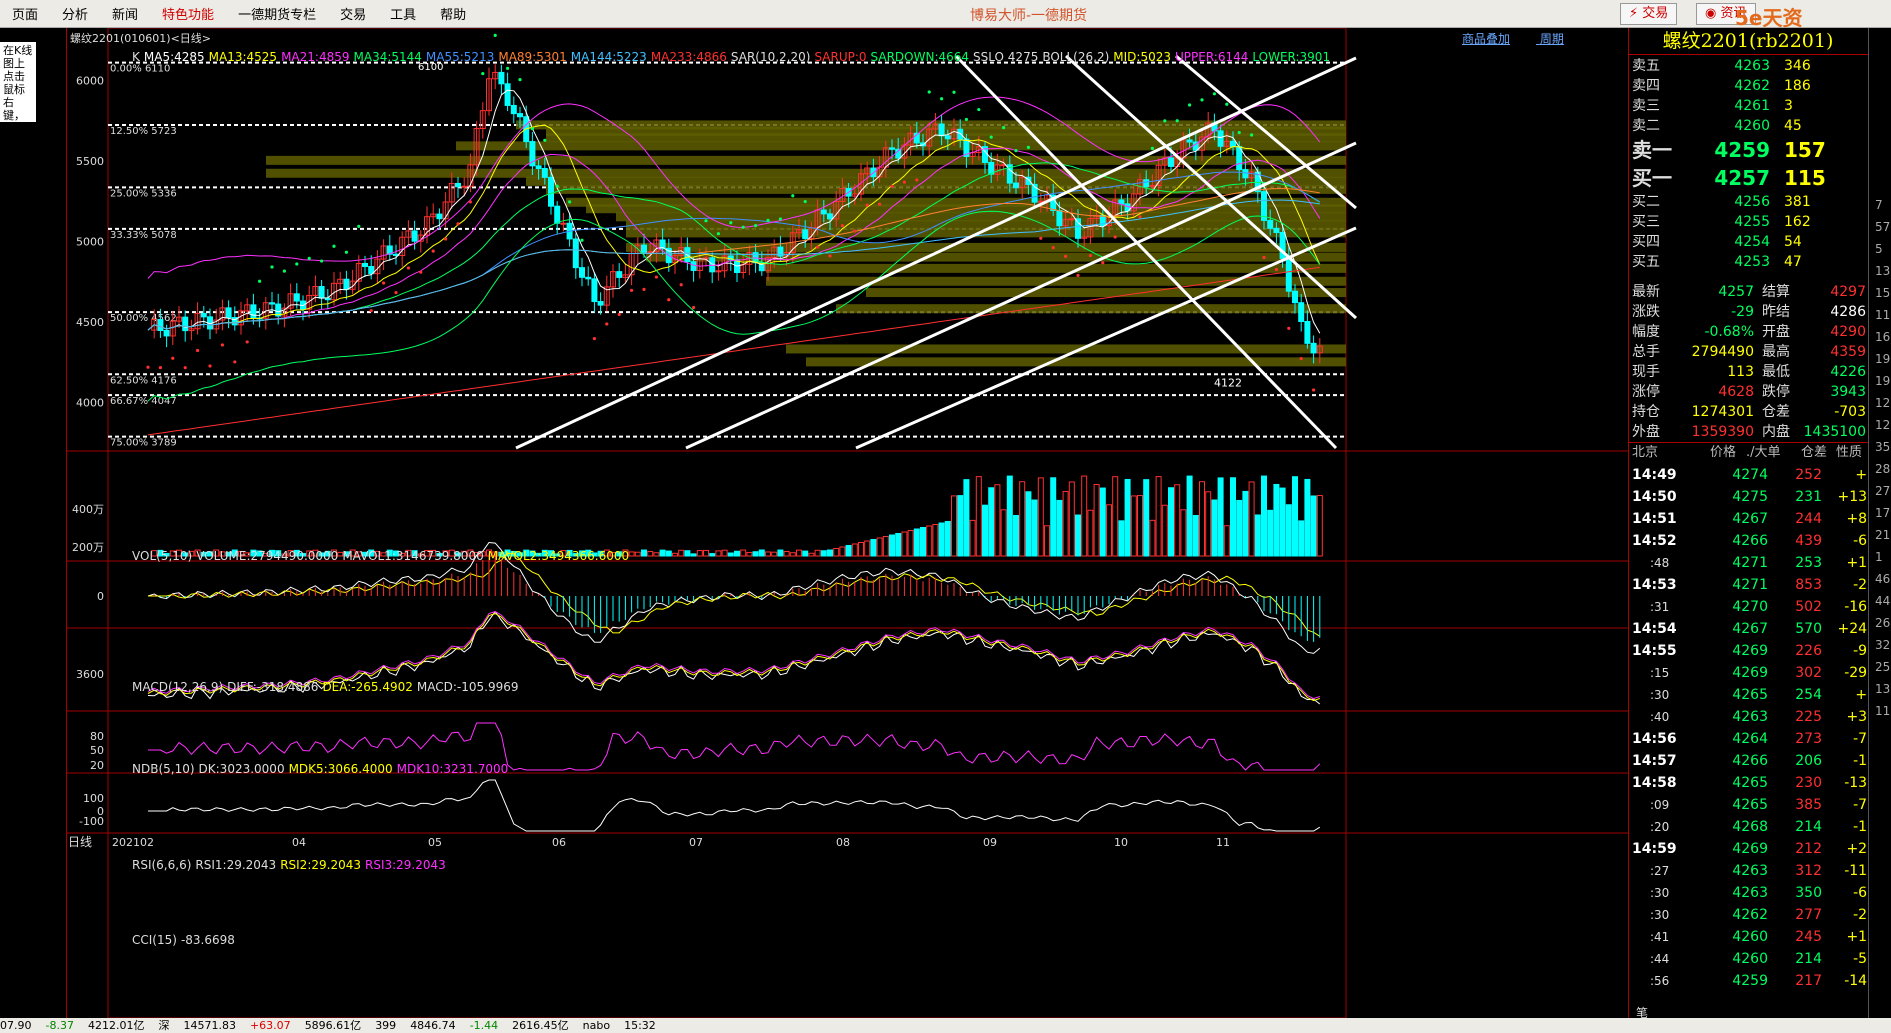  What do you see at coordinates (1761, 981) in the screenshot?
I see `tick-row: :564259217-147空平` at bounding box center [1761, 981].